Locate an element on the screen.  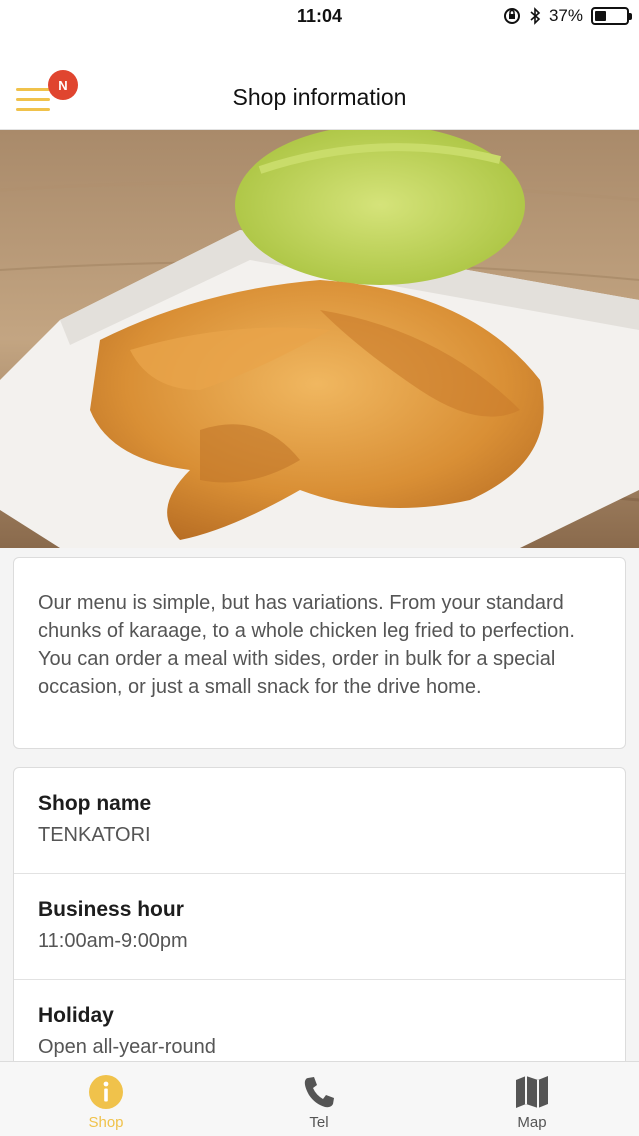
tab-tel: Tel is located at coordinates (319, 1099).